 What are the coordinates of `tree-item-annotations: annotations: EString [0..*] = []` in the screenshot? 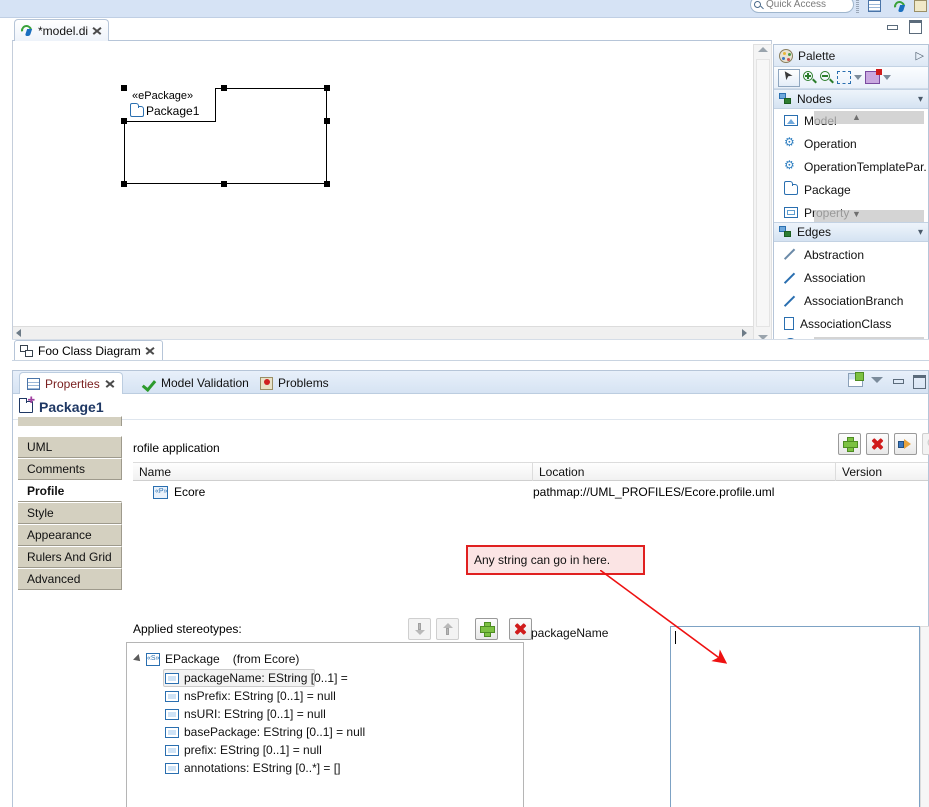 It's located at (325, 768).